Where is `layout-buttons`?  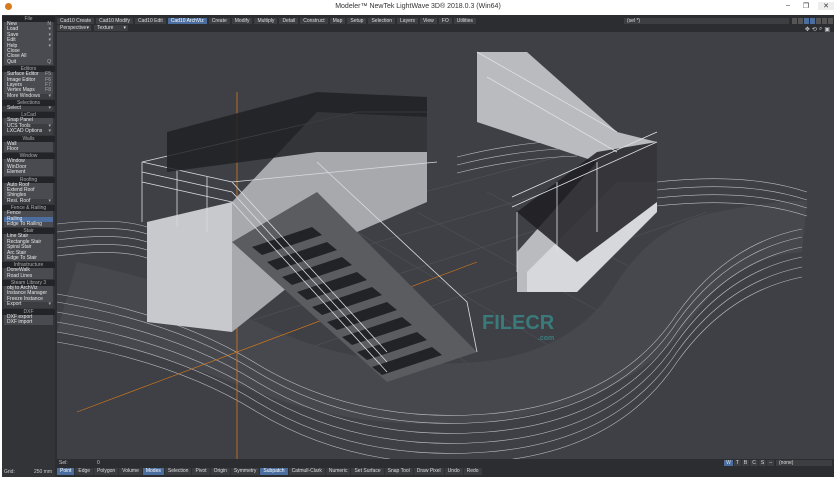 layout-buttons is located at coordinates (812, 21).